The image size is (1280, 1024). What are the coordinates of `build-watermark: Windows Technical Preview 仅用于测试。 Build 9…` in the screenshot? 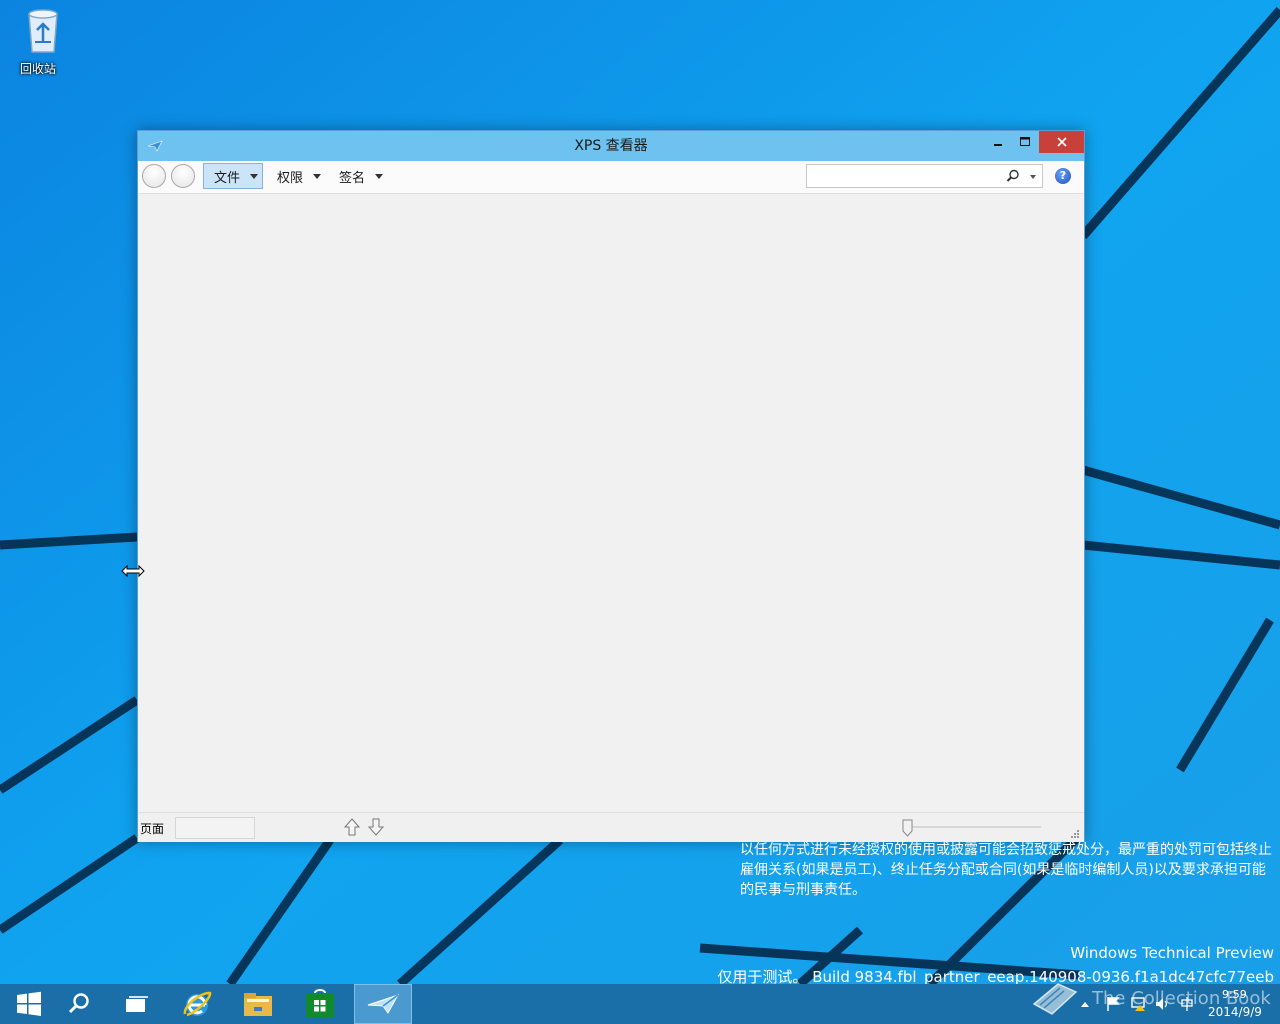 It's located at (995, 965).